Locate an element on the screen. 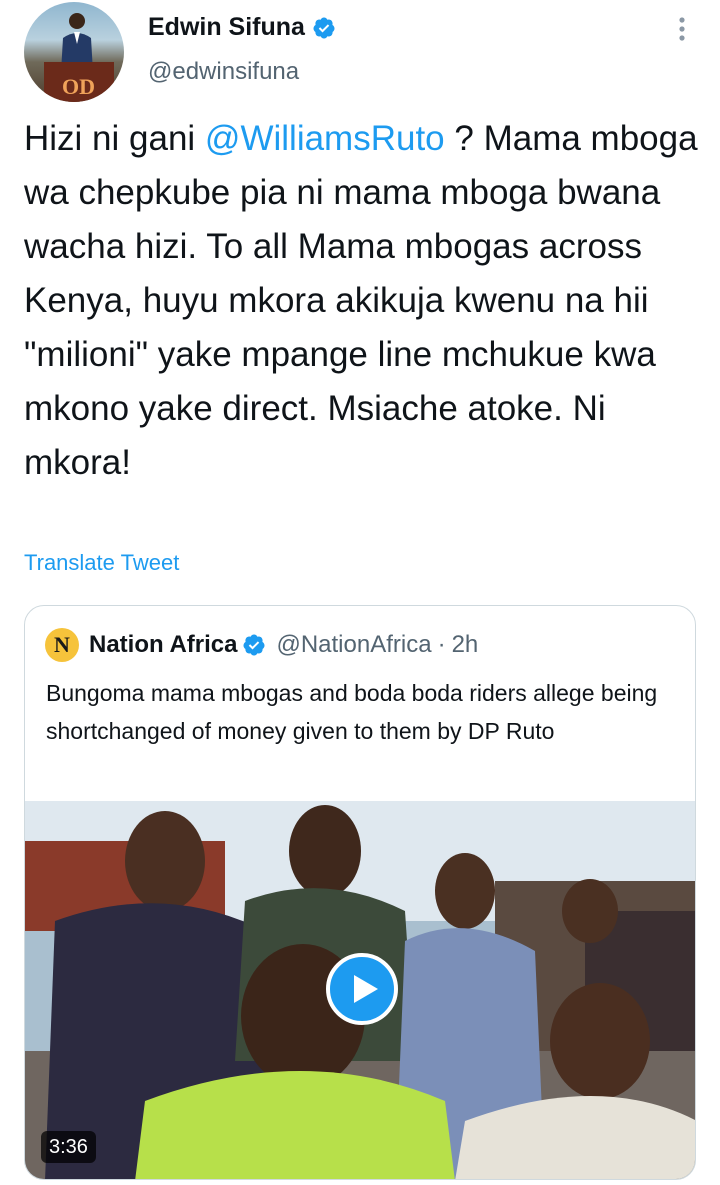  author-handle: @edwinsifuna is located at coordinates (223, 72).